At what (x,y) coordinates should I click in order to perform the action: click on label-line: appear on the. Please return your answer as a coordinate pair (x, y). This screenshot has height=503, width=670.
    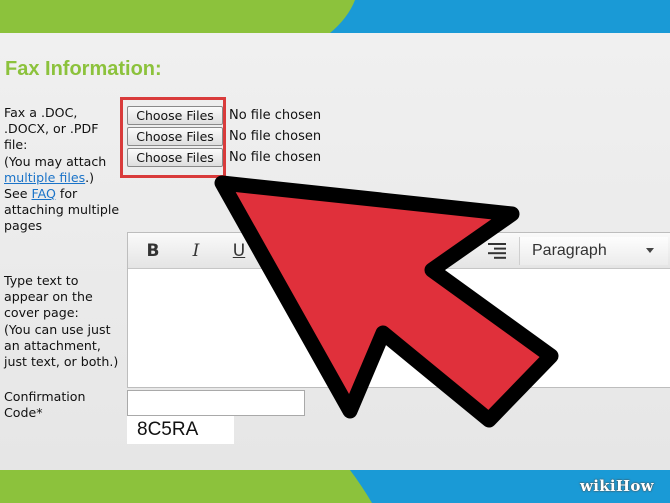
    Looking at the image, I should click on (48, 297).